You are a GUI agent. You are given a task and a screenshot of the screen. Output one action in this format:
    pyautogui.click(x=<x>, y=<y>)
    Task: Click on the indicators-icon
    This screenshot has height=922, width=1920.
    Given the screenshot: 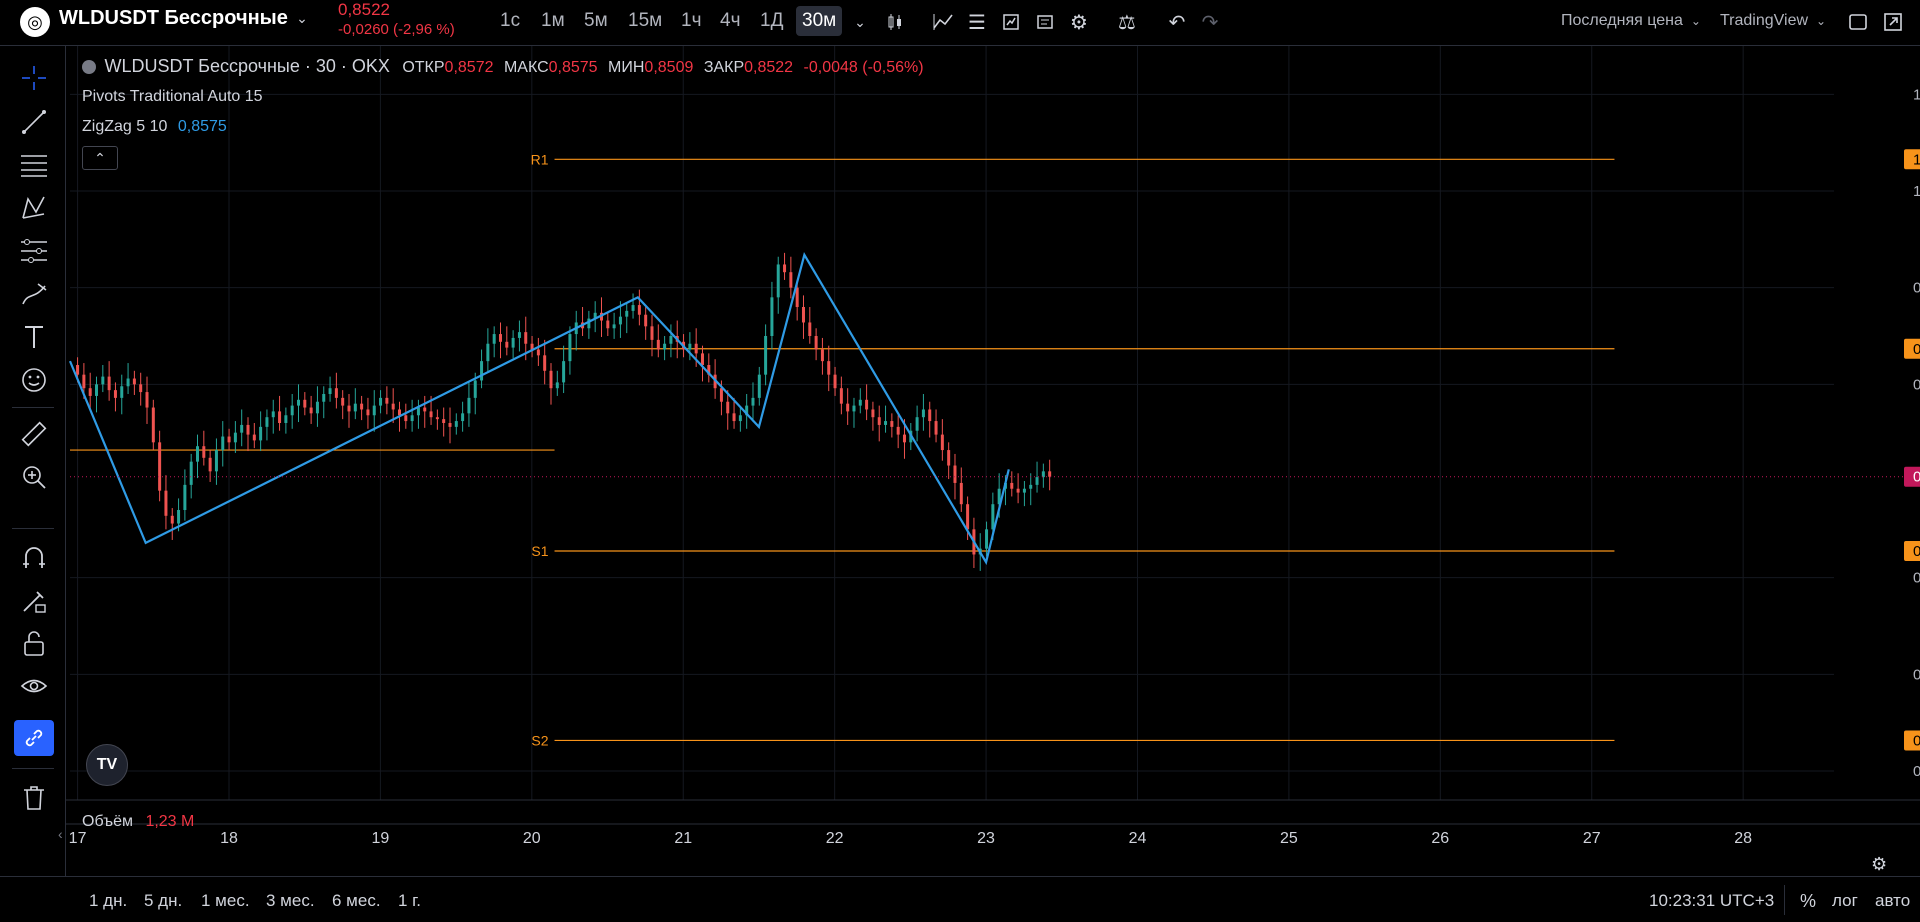 What is the action you would take?
    pyautogui.click(x=943, y=22)
    